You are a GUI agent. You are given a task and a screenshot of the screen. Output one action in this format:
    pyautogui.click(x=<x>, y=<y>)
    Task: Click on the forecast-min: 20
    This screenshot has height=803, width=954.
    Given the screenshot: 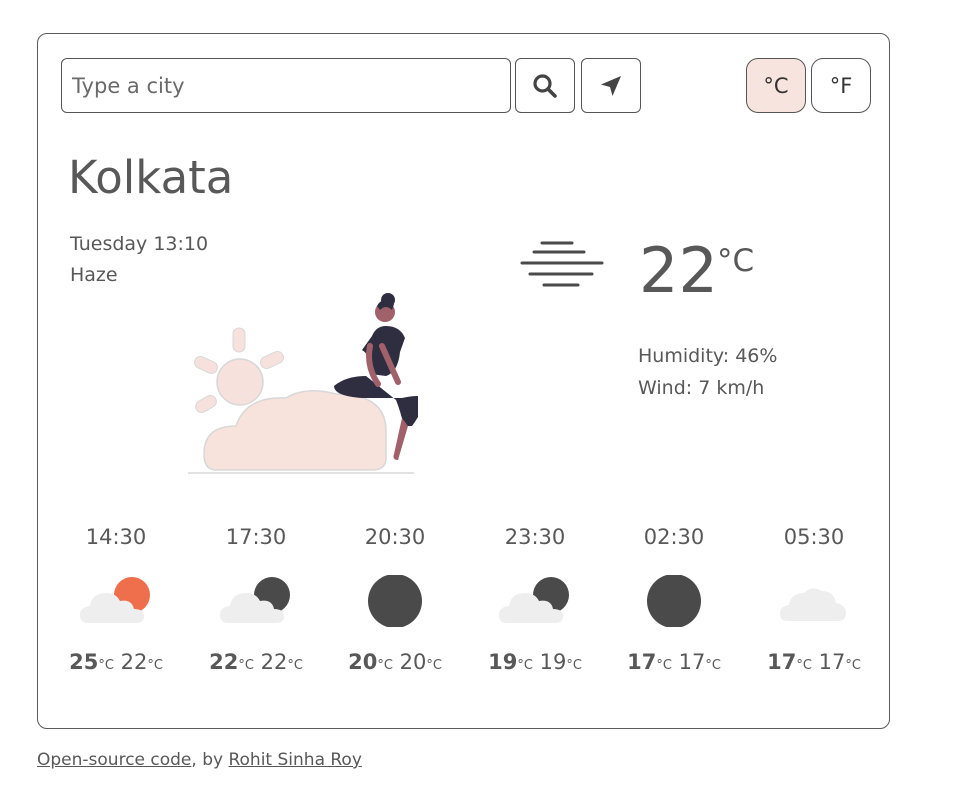 What is the action you would take?
    pyautogui.click(x=413, y=662)
    